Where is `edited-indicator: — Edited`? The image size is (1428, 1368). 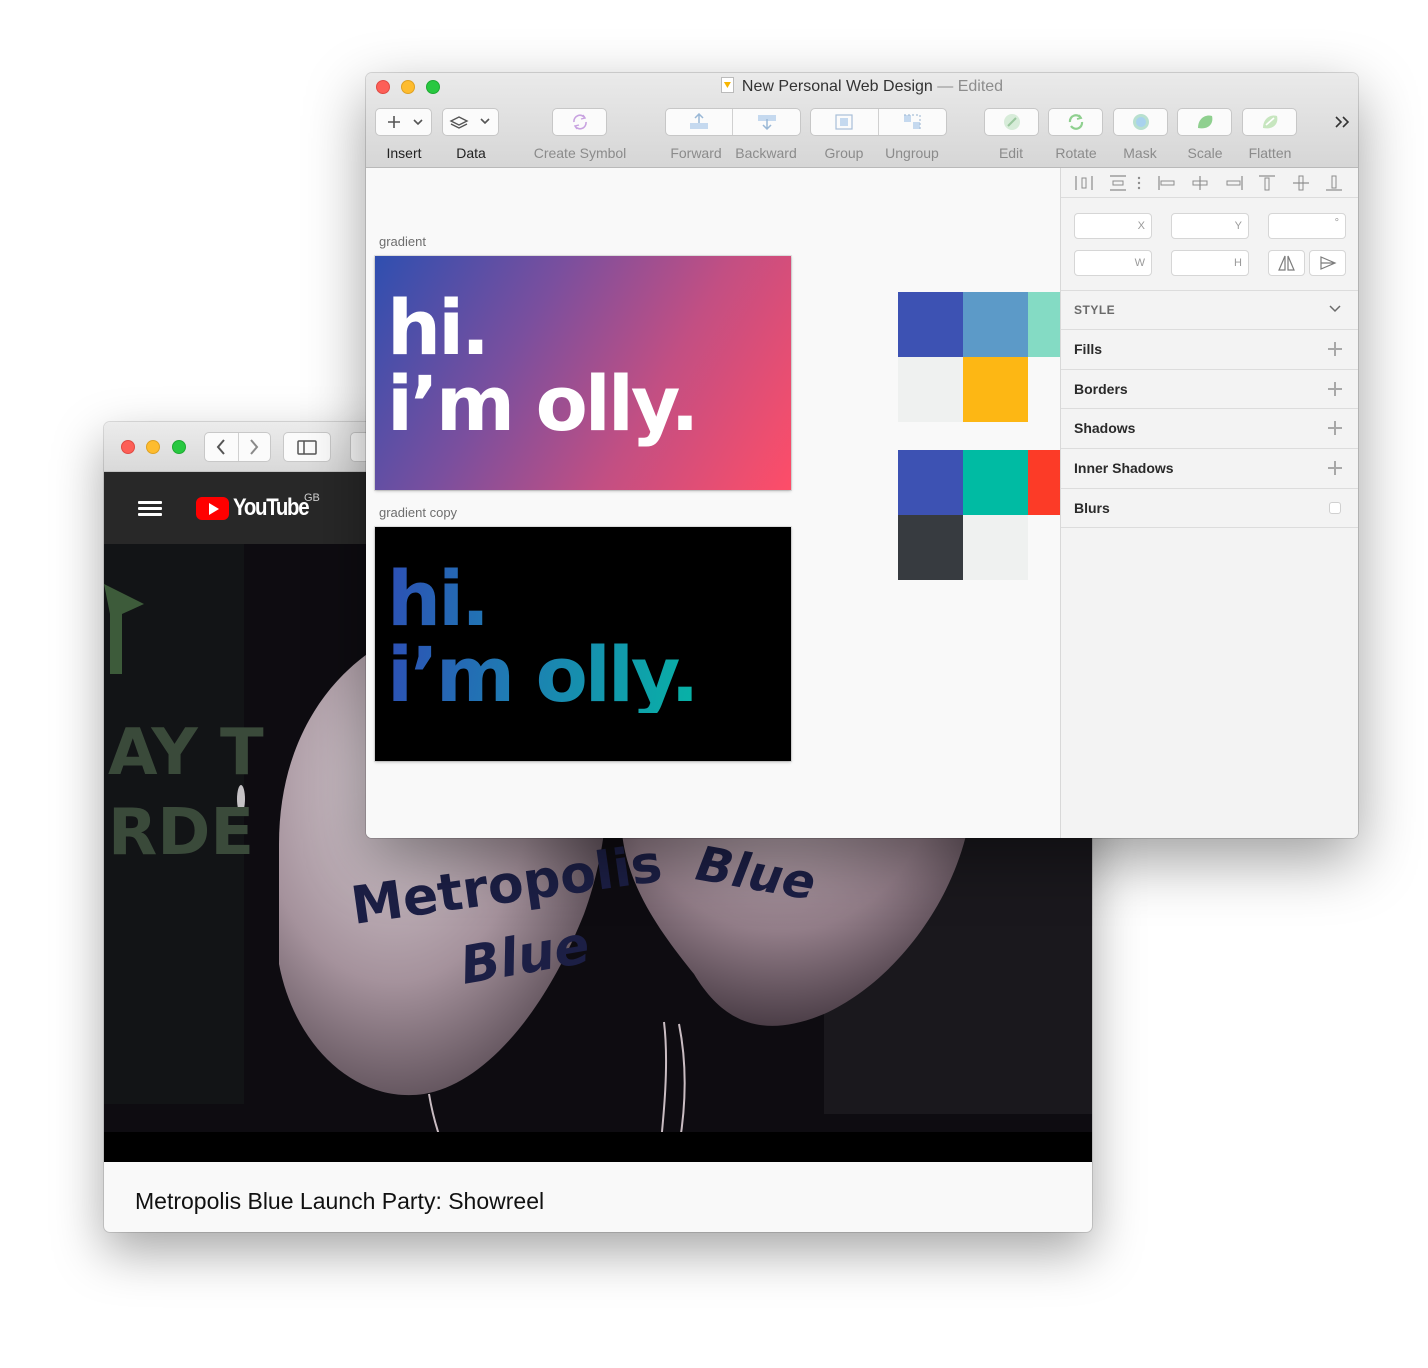
edited-indicator: — Edited is located at coordinates (968, 86).